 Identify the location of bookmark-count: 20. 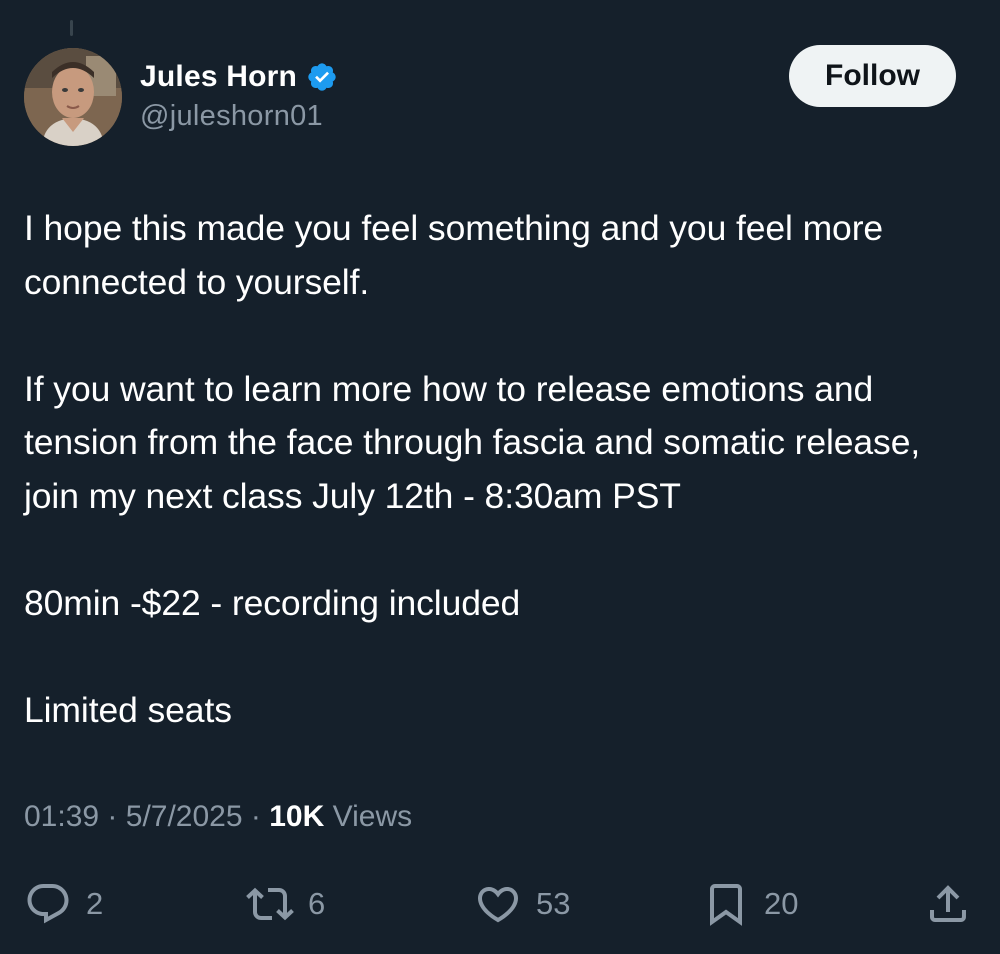
(781, 903).